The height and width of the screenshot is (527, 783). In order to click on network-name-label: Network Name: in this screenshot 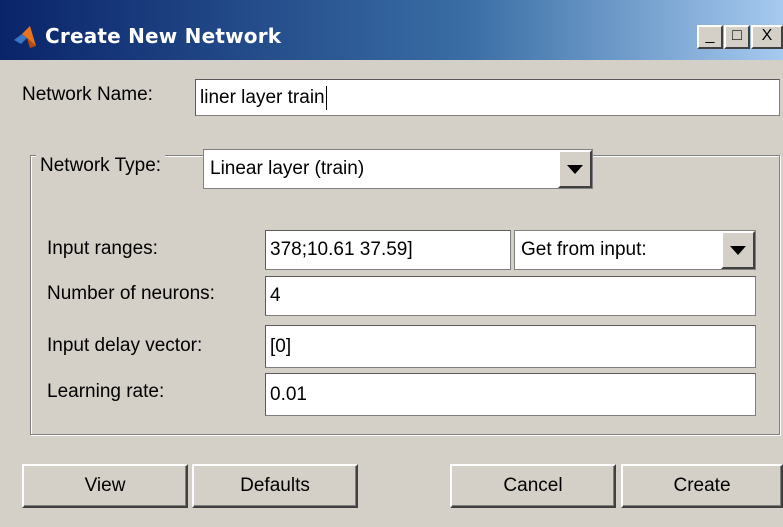, I will do `click(87, 94)`.